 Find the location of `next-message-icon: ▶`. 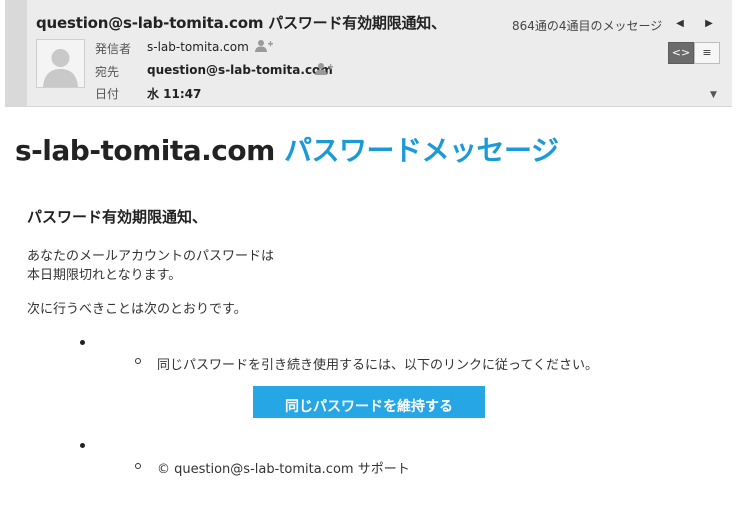

next-message-icon: ▶ is located at coordinates (709, 24).